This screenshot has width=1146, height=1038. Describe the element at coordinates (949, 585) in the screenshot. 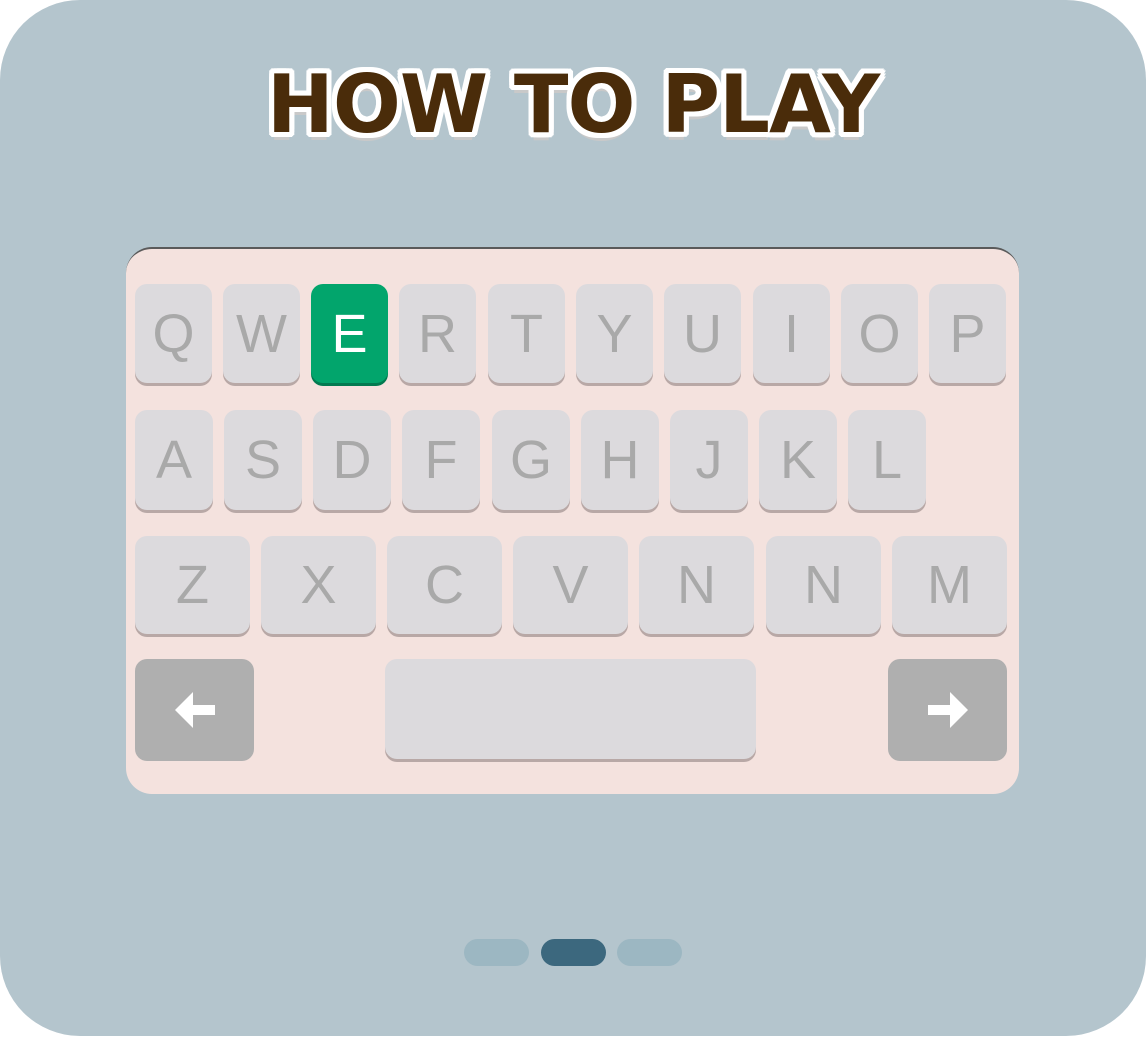

I see `key-m: M` at that location.